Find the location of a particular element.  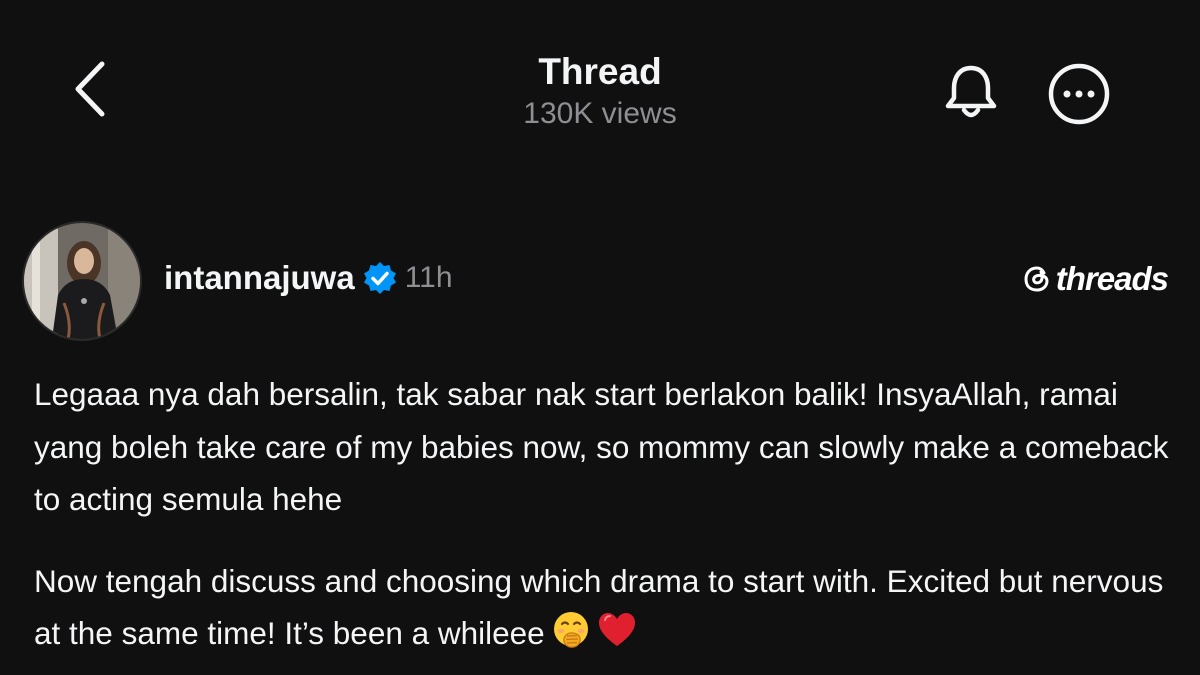

more-options-button is located at coordinates (1079, 94).